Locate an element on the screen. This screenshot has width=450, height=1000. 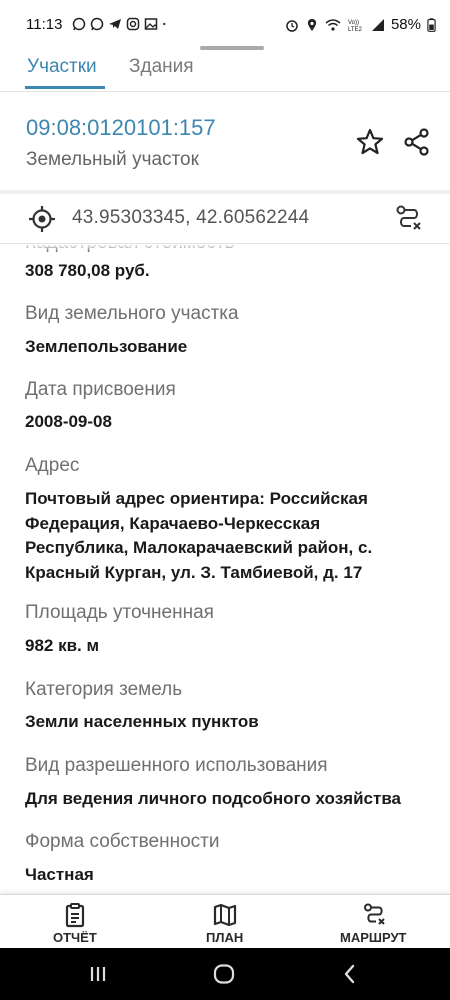
scroll-fade is located at coordinates (225, 248).